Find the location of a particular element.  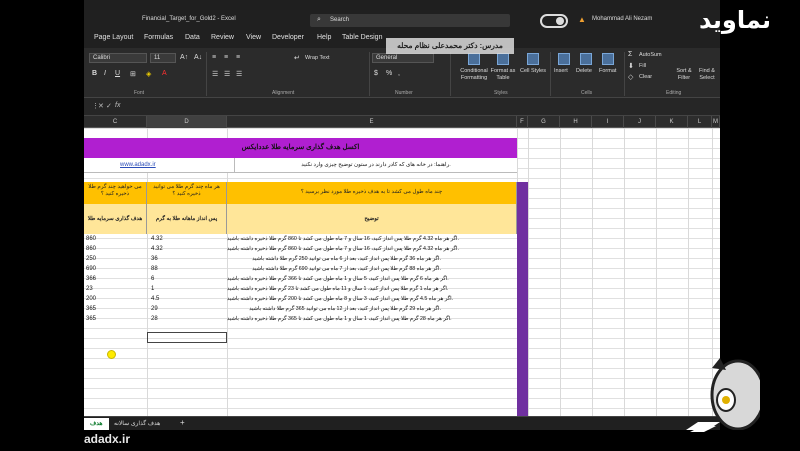

grid-line is located at coordinates (560, 272).